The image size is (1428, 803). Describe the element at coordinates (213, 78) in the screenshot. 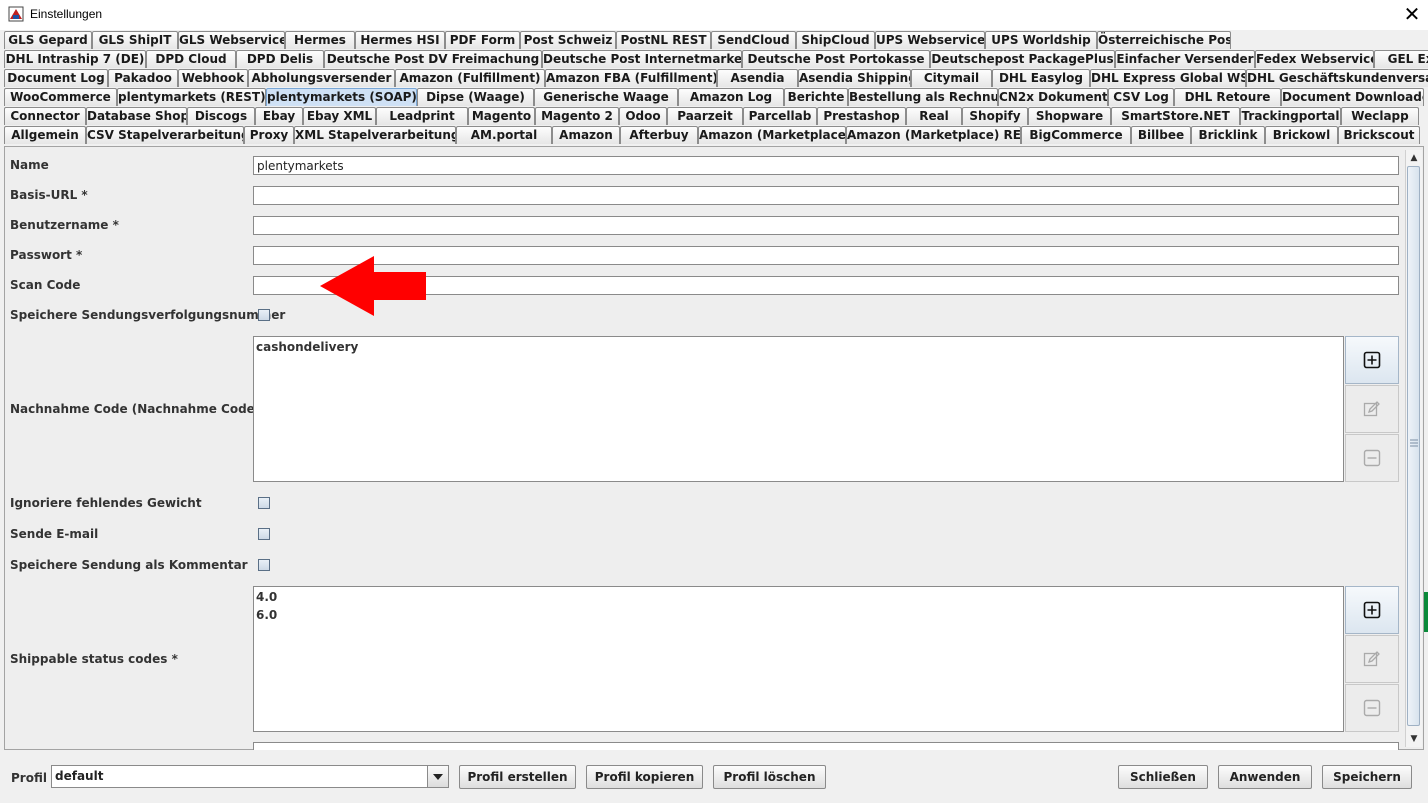

I see `tab-webhook: Webhook` at that location.